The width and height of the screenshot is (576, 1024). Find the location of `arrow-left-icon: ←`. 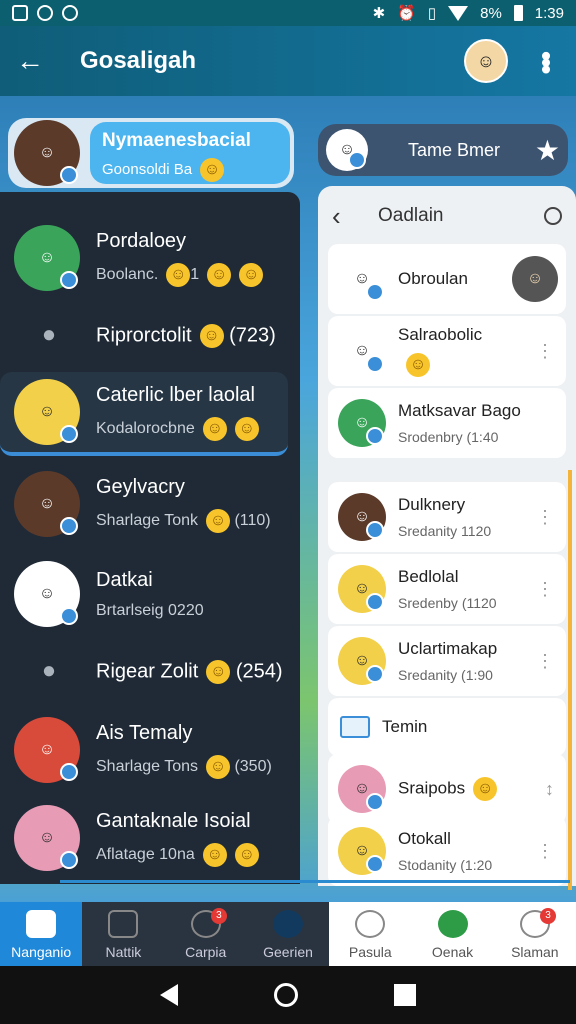

arrow-left-icon: ← is located at coordinates (36, 61).